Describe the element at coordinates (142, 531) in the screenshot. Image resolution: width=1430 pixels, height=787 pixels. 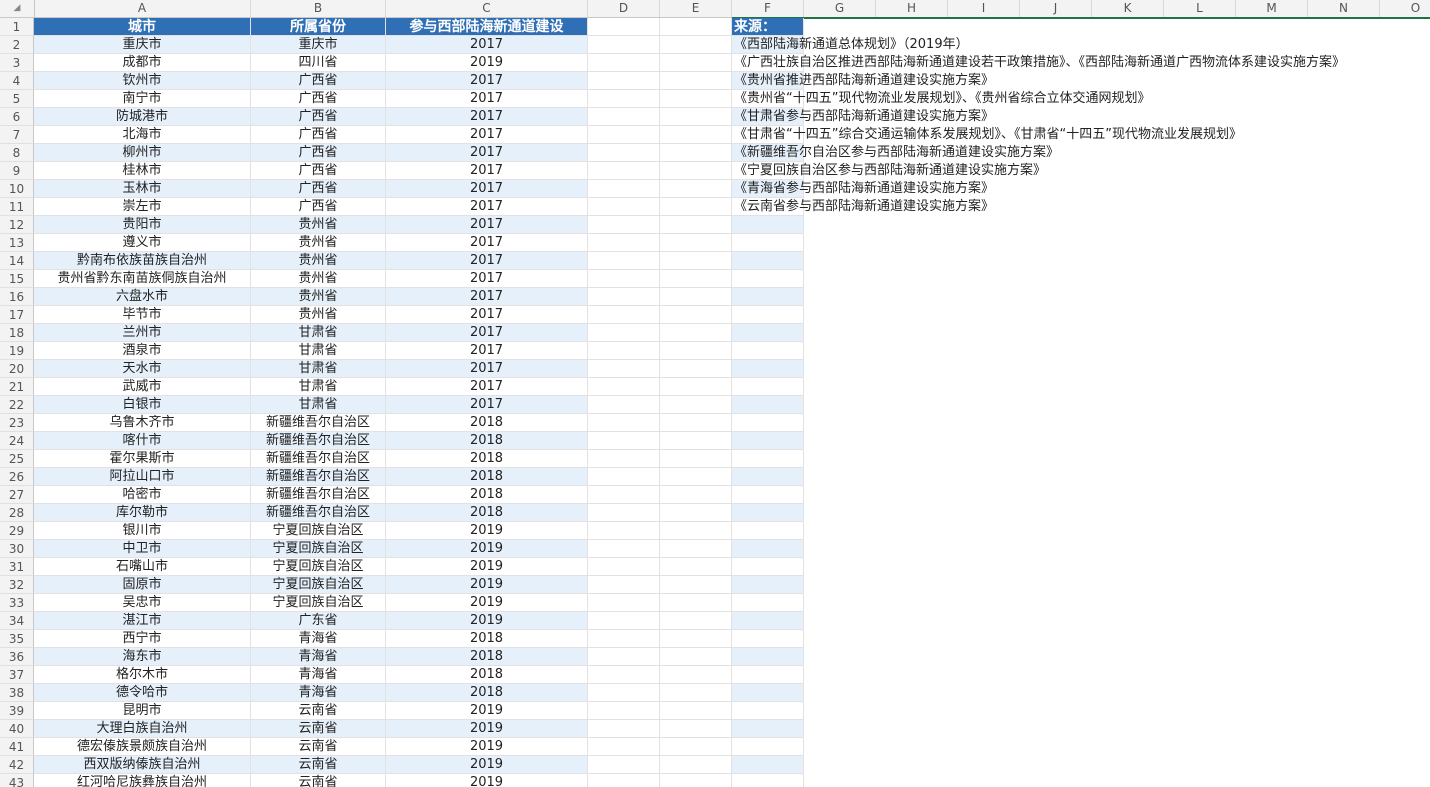
I see `cell-city: 银川市` at that location.